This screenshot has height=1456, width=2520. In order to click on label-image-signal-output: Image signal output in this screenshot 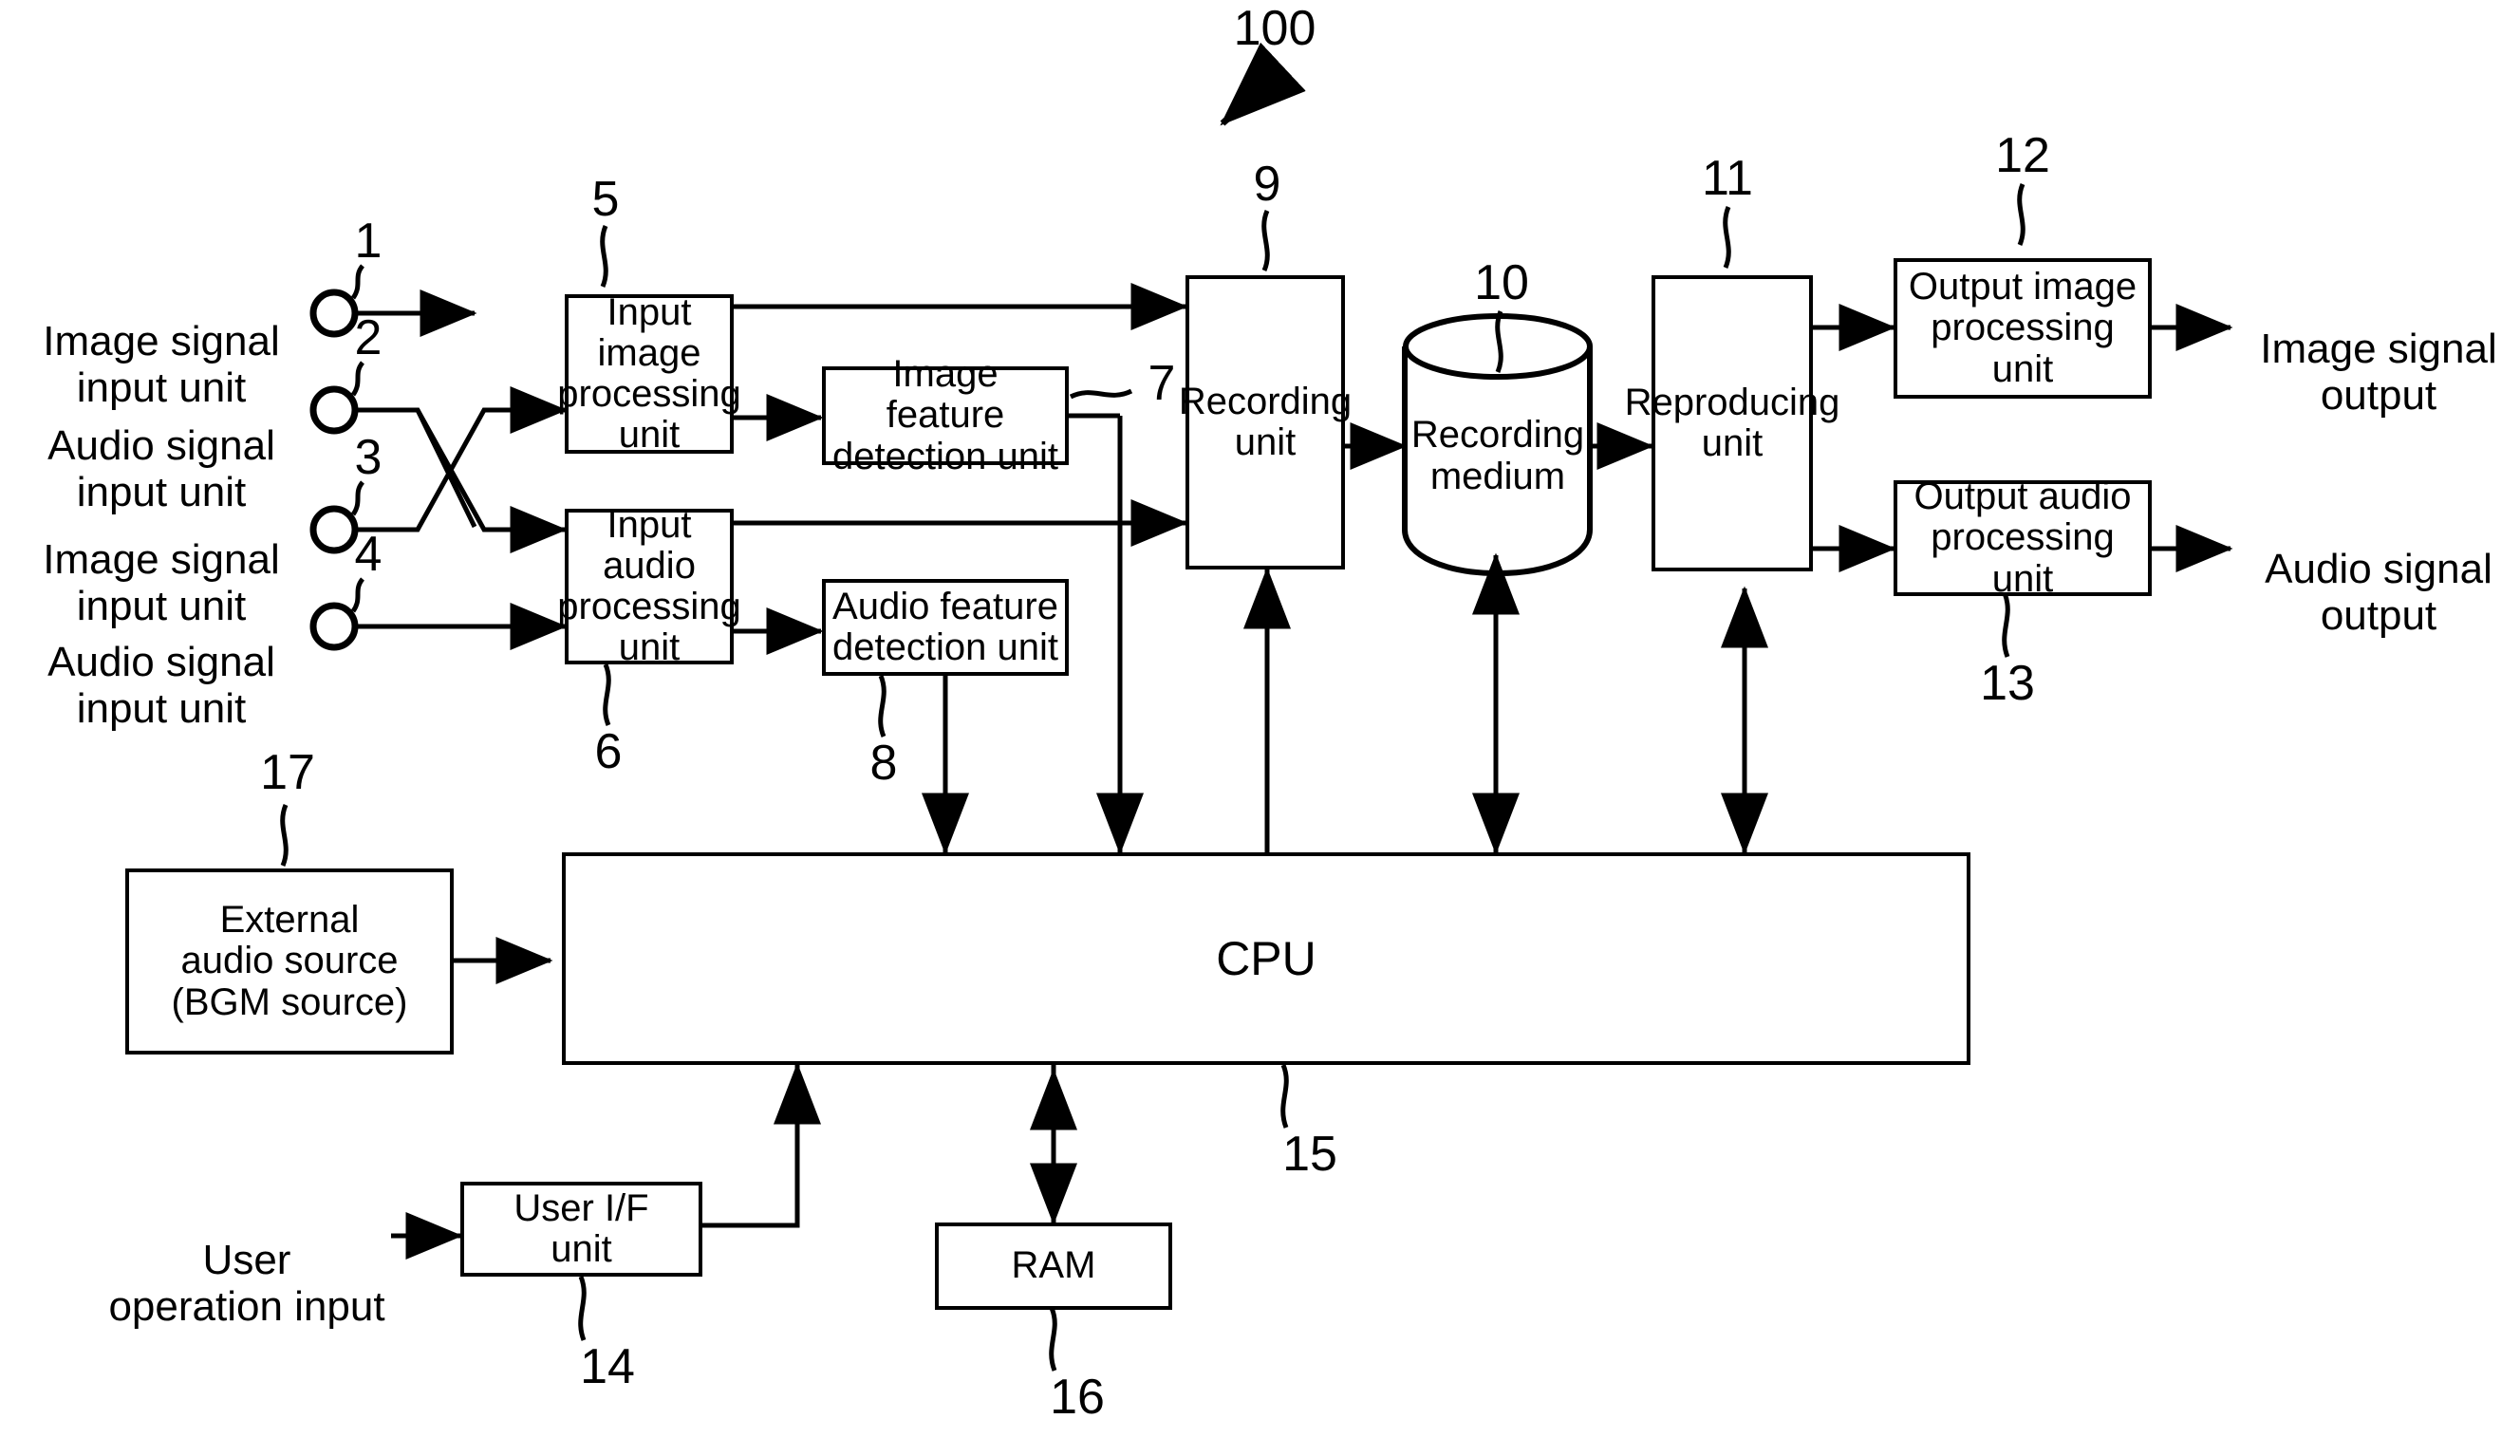, I will do `click(2378, 350)`.